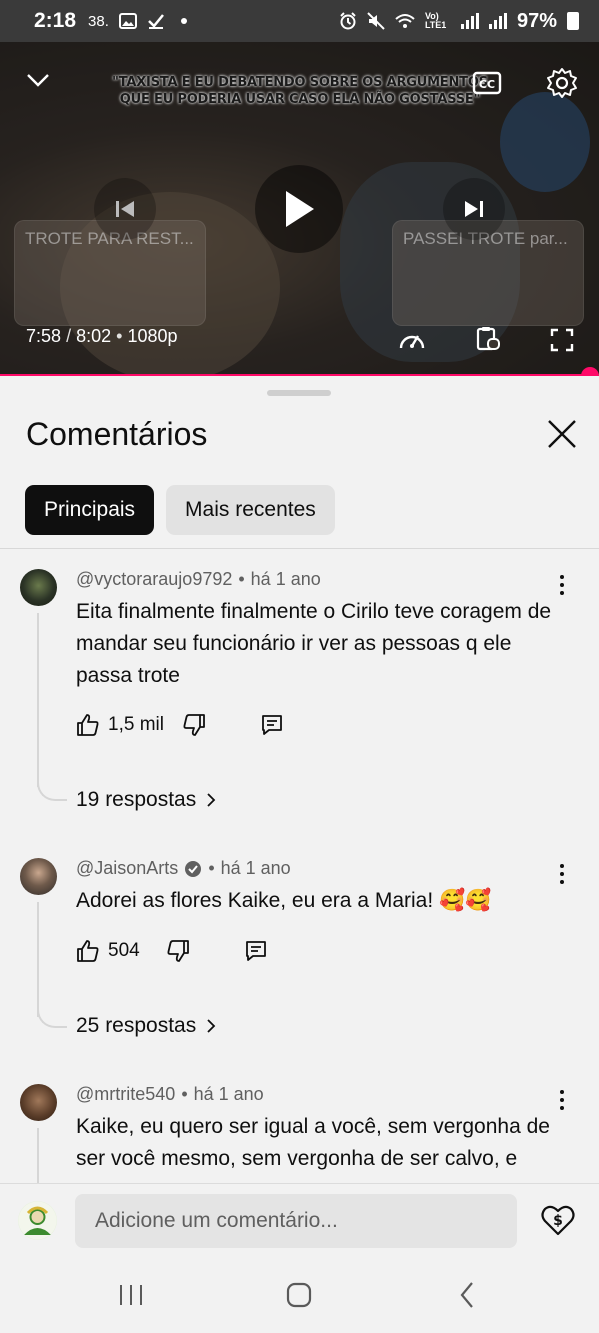  Describe the element at coordinates (152, 336) in the screenshot. I see `quality-label: 1080p` at that location.